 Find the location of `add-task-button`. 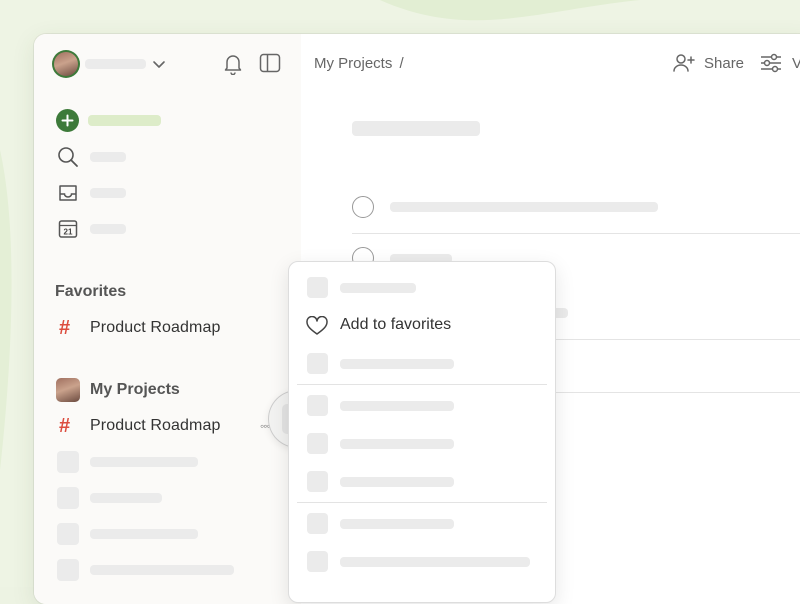

add-task-button is located at coordinates (67, 120).